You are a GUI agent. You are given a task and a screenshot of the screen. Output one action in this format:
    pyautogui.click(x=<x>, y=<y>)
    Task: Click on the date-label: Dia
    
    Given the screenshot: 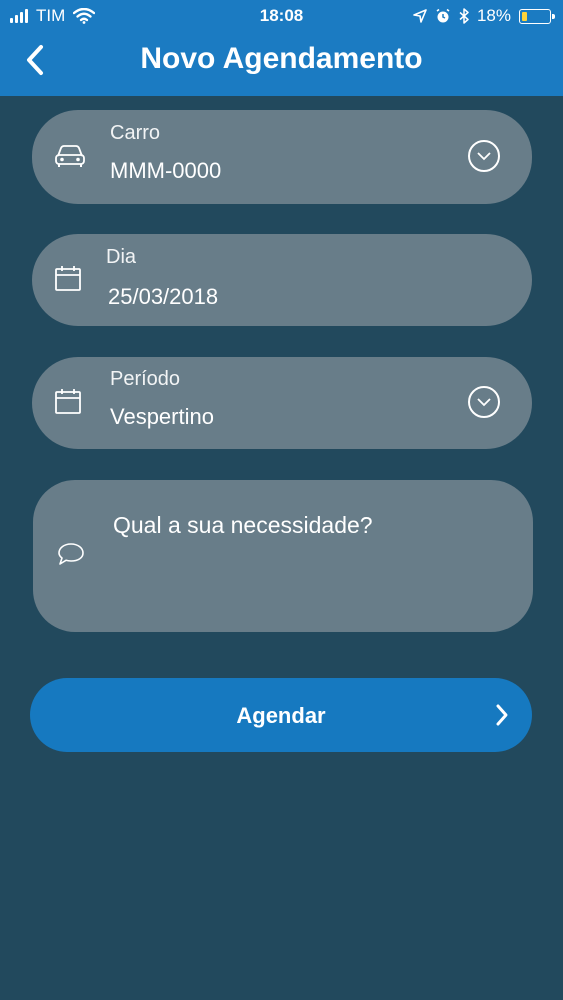 What is the action you would take?
    pyautogui.click(x=121, y=257)
    